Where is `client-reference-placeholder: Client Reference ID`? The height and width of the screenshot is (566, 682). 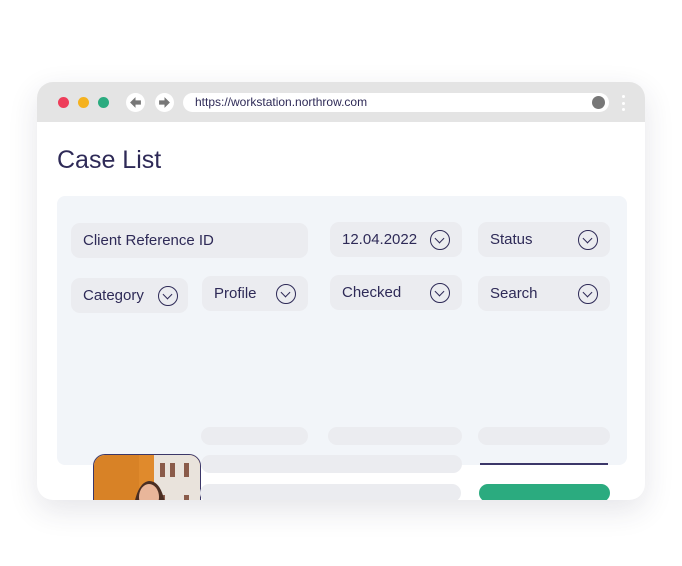 client-reference-placeholder: Client Reference ID is located at coordinates (148, 240).